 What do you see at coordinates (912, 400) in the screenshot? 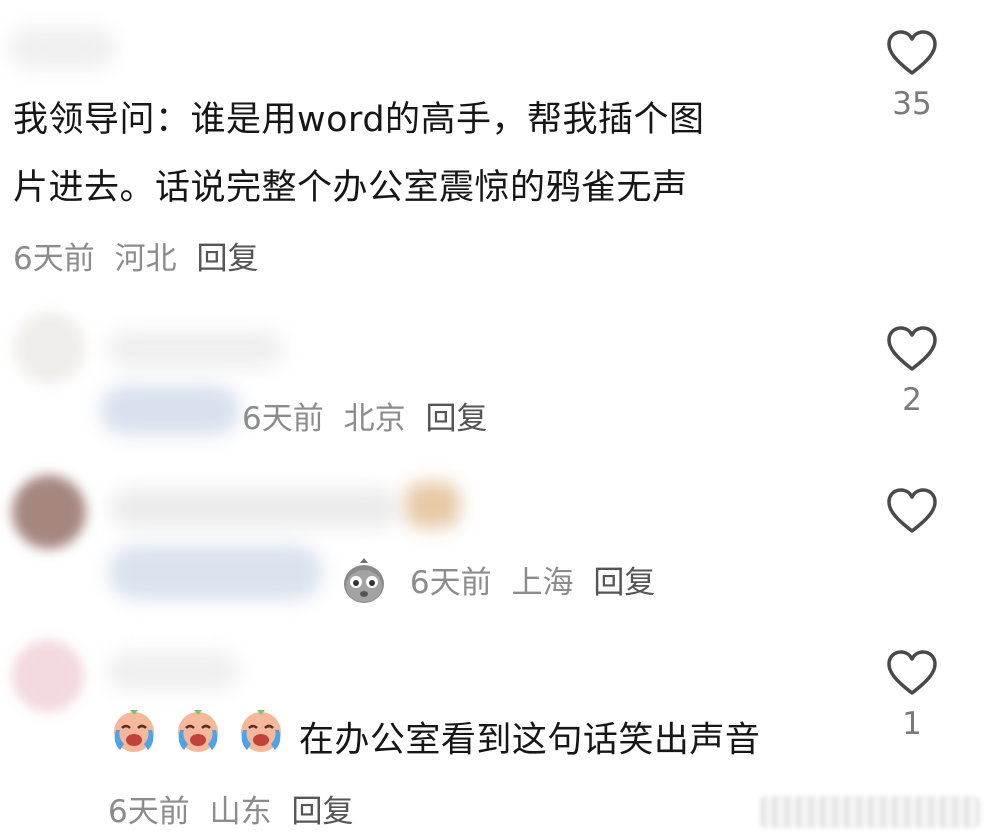
I see `like-count: 2` at bounding box center [912, 400].